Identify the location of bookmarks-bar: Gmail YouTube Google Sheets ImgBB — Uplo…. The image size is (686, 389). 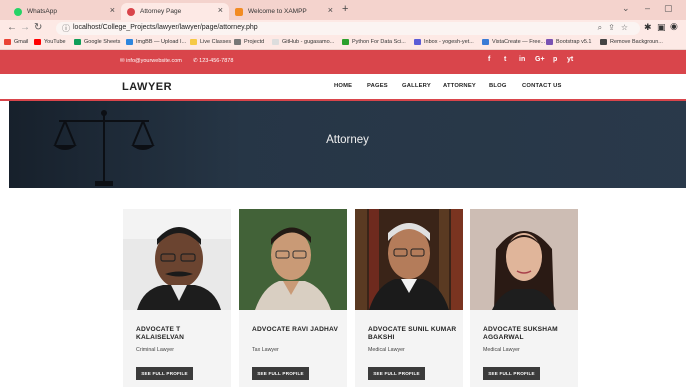
(343, 43).